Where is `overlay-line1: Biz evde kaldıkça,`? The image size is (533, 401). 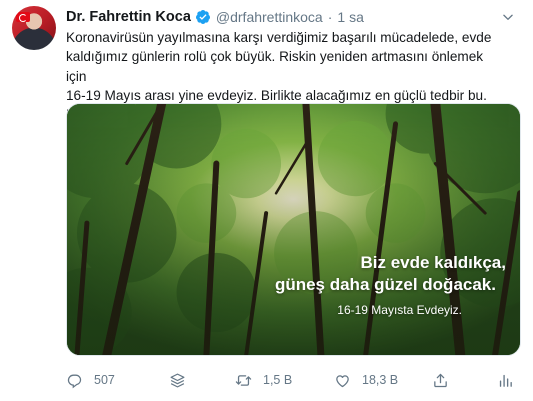
overlay-line1: Biz evde kaldıkça, is located at coordinates (433, 262).